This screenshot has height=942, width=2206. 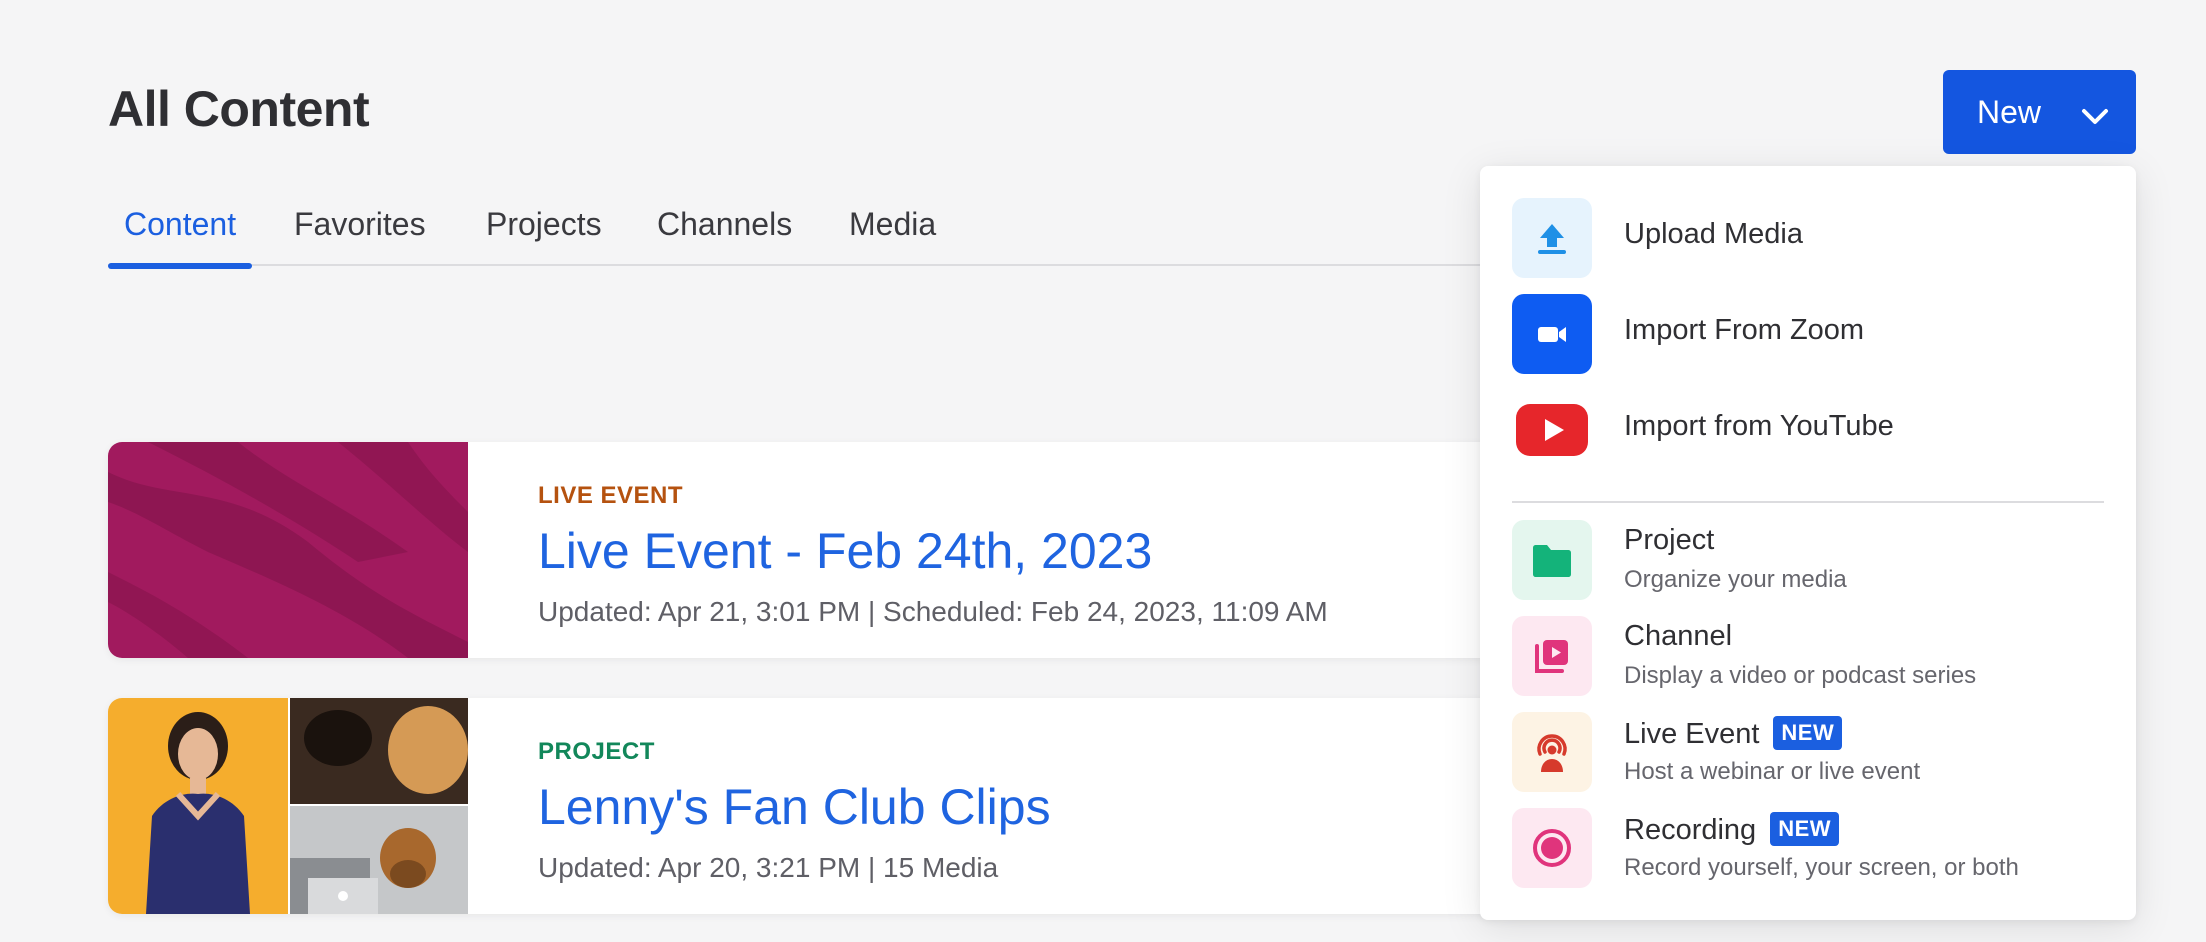 I want to click on menu-item-label-text: Recording, so click(x=1690, y=830).